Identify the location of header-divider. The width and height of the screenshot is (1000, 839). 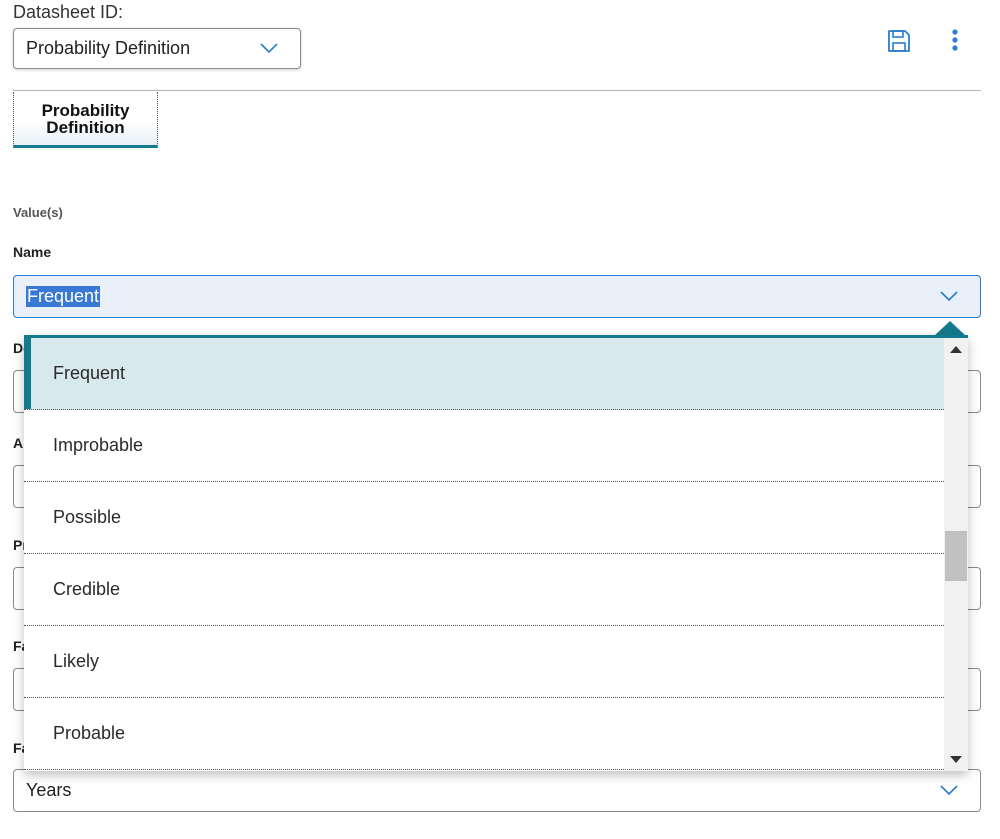
(497, 90).